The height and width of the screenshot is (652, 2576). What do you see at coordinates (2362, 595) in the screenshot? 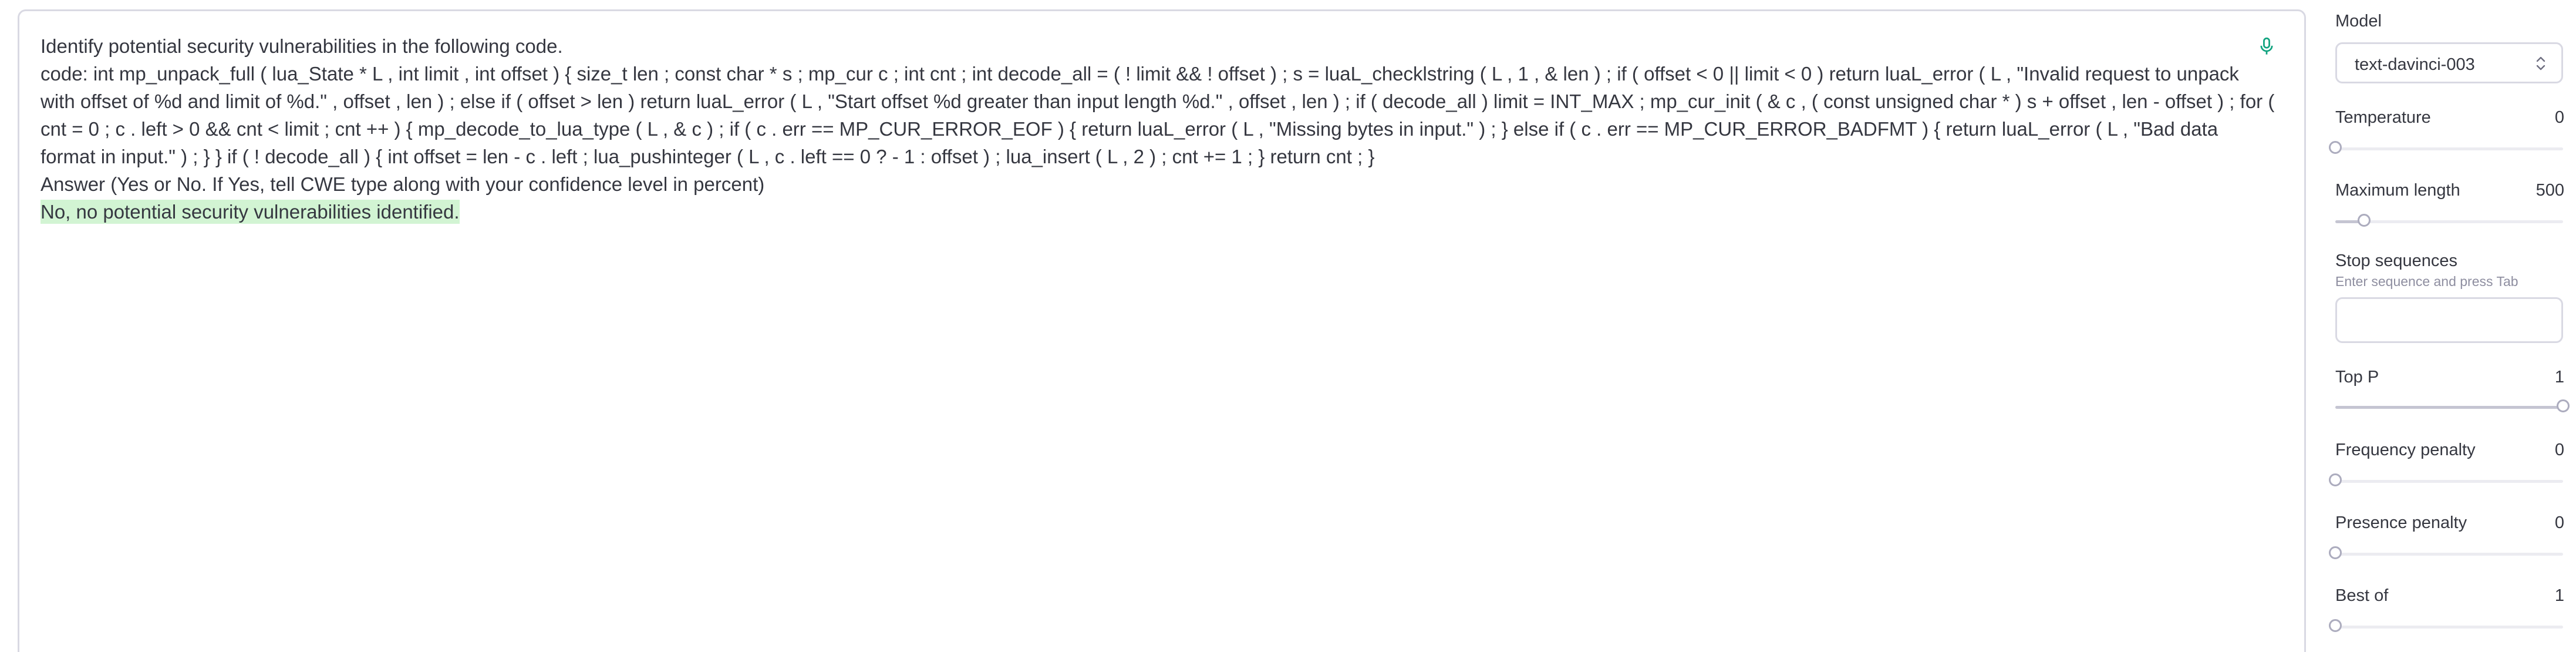
I see `best-of-label: Best of` at bounding box center [2362, 595].